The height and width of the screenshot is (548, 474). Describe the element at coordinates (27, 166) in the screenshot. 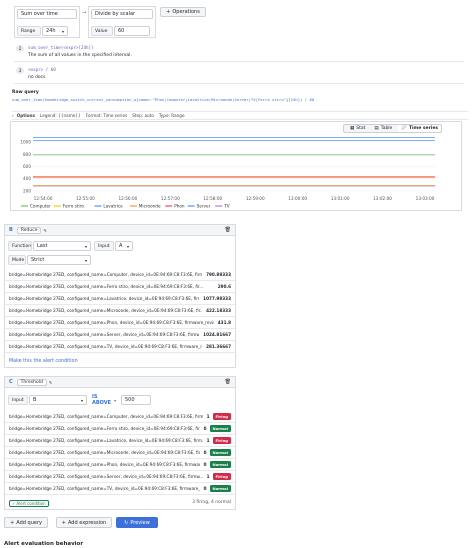

I see `y-tick-label: 600` at that location.